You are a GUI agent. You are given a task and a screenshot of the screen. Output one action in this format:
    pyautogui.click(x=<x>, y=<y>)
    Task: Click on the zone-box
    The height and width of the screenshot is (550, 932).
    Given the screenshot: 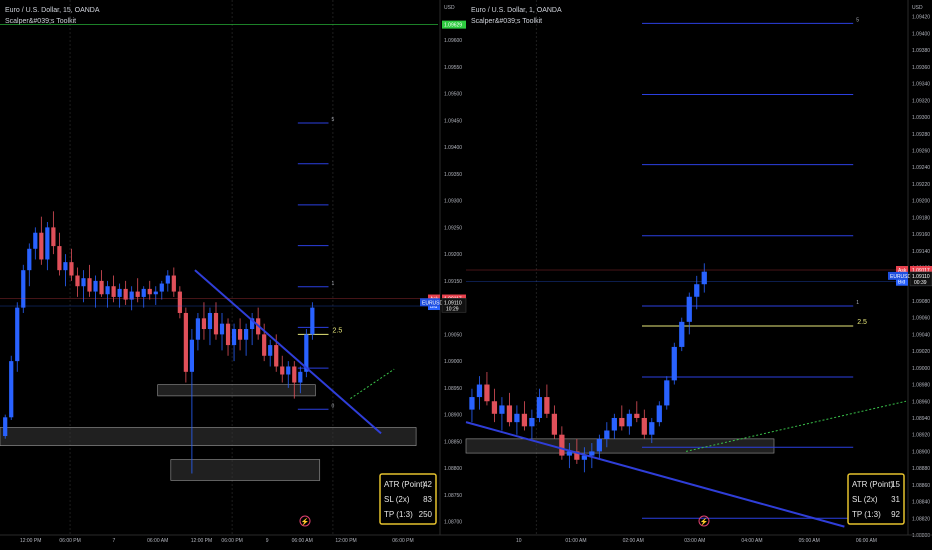 What is the action you would take?
    pyautogui.click(x=245, y=470)
    